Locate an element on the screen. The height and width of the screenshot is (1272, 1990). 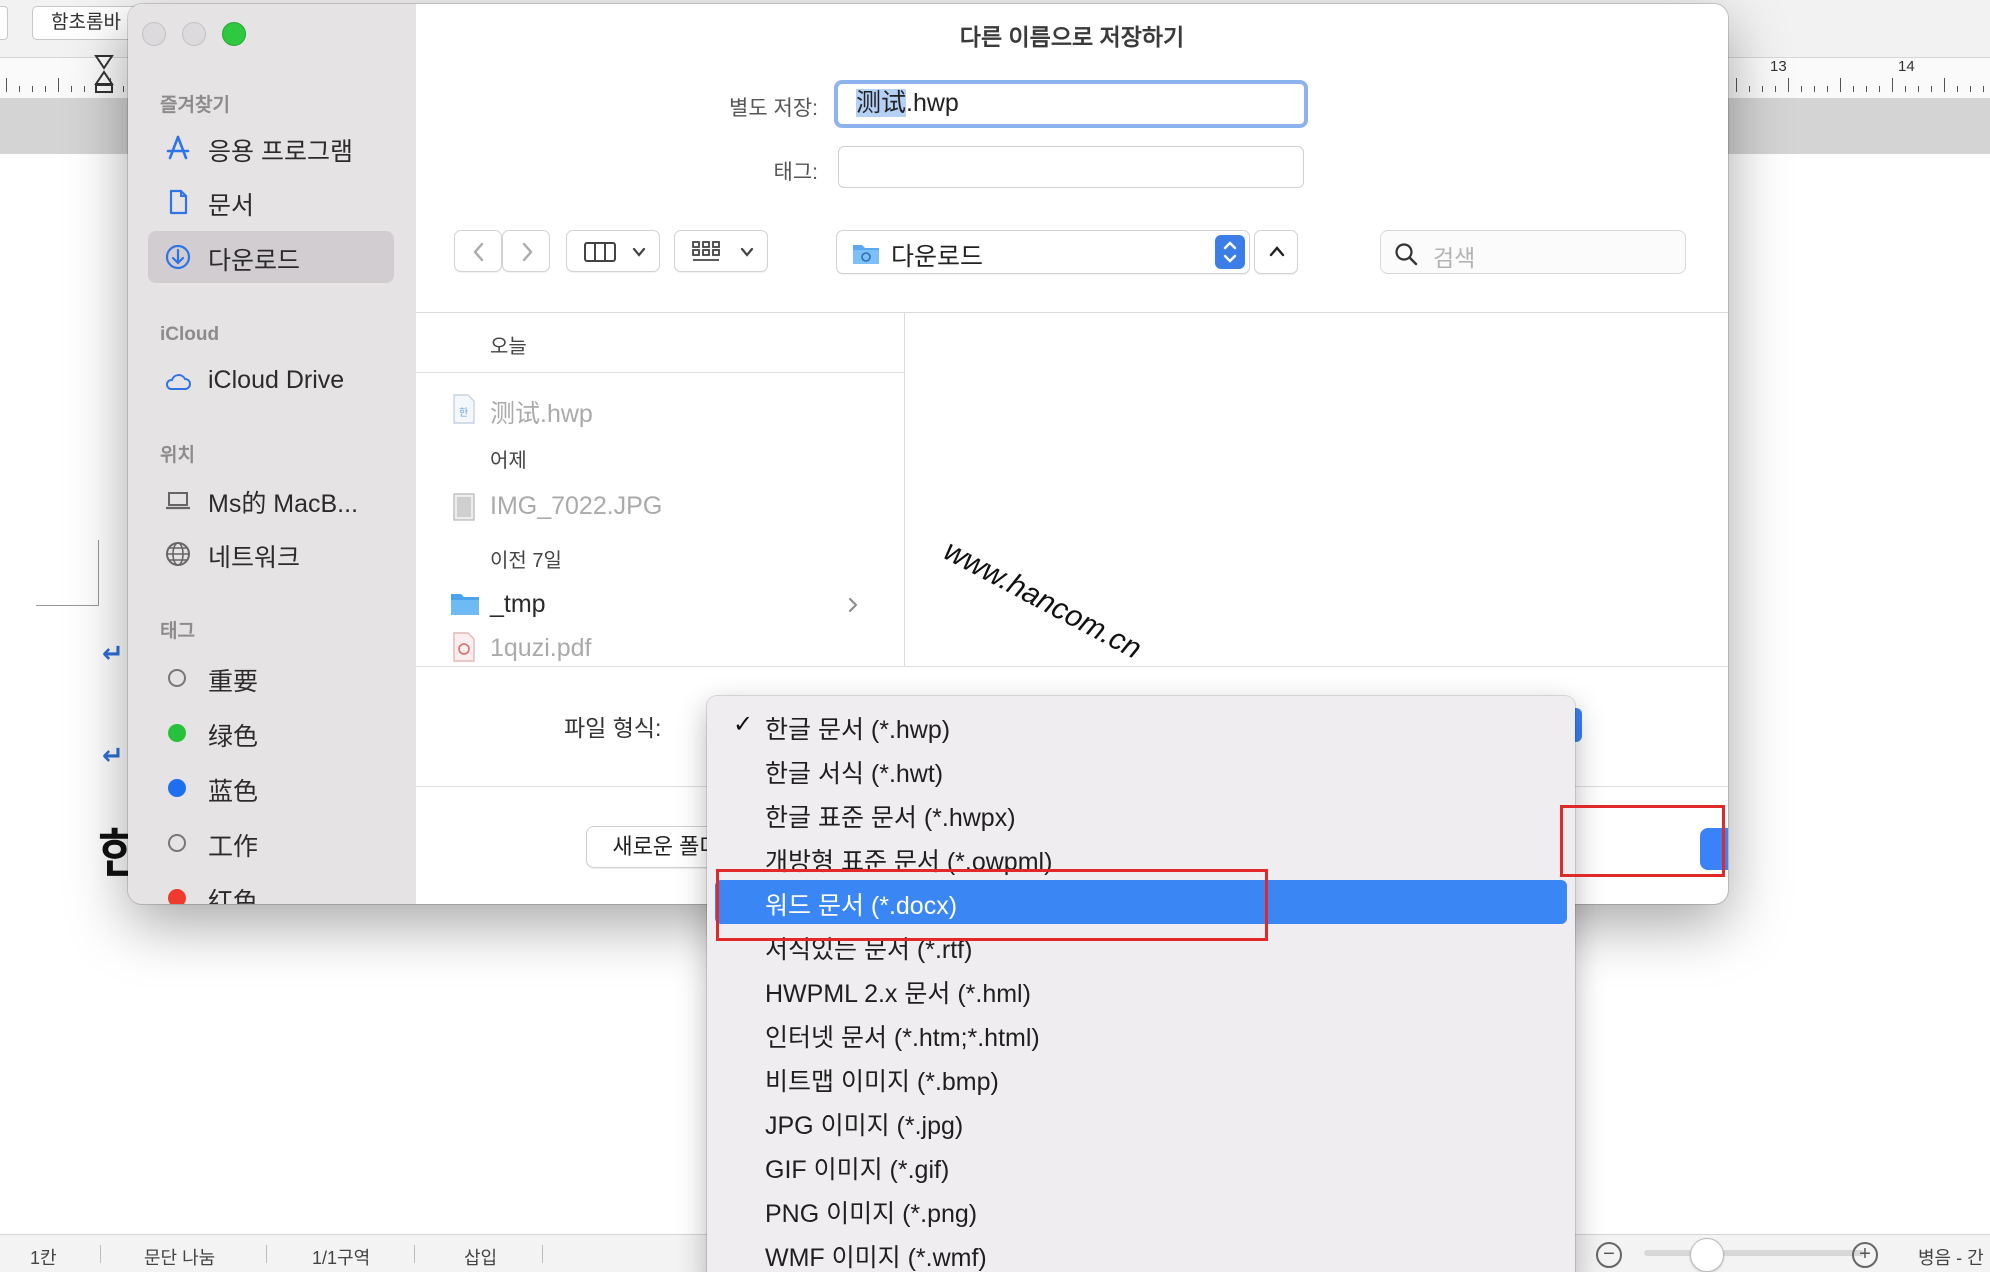
tags-input is located at coordinates (1071, 167).